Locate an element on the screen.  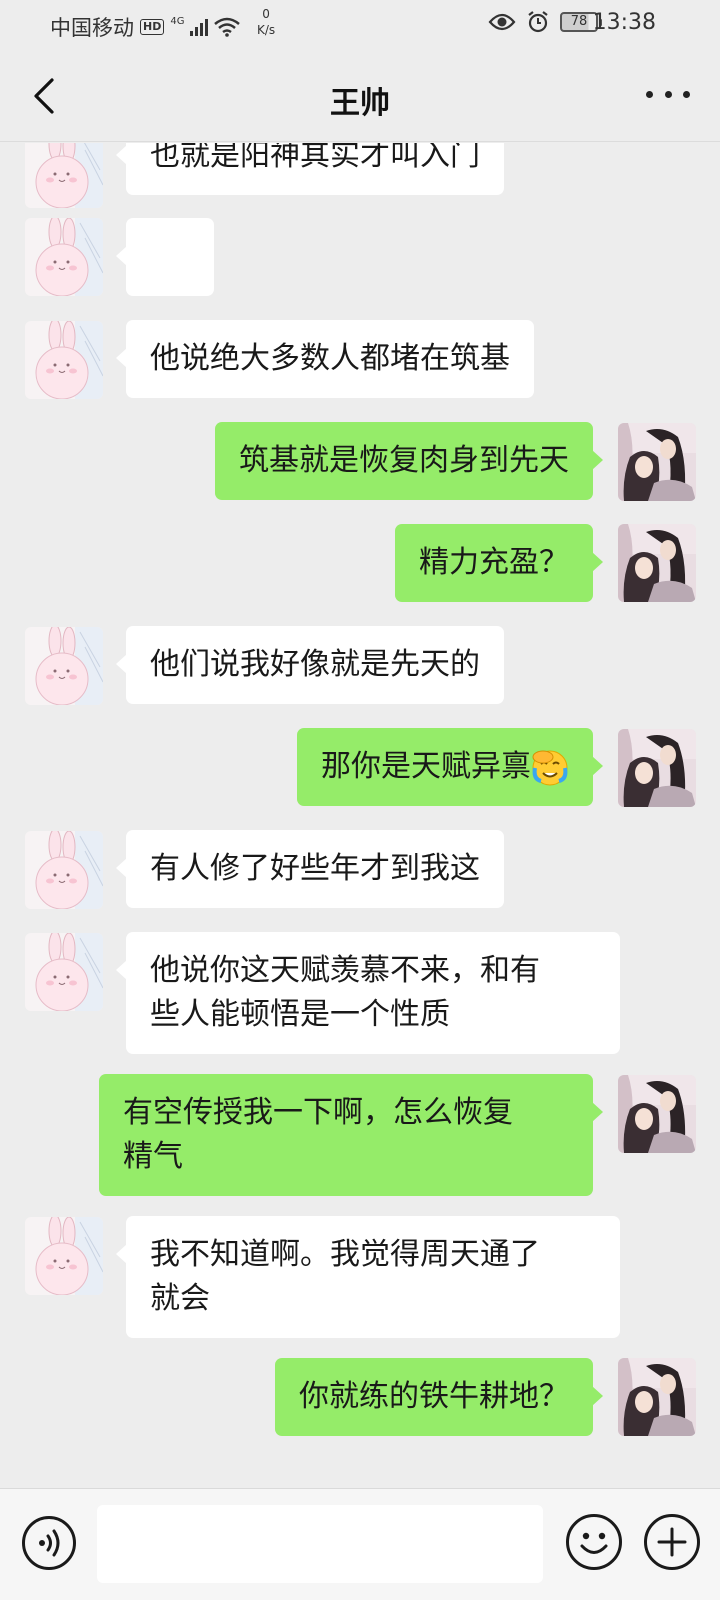
message-bubble is located at coordinates (165, 292).